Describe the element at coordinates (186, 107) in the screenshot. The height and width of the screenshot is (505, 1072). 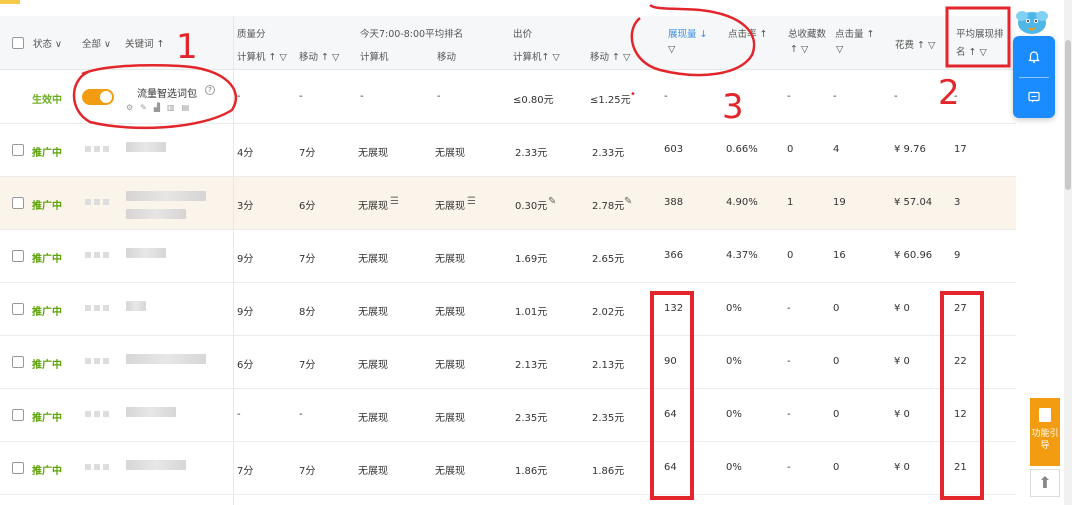
I see `clipboard-icon: ▤` at that location.